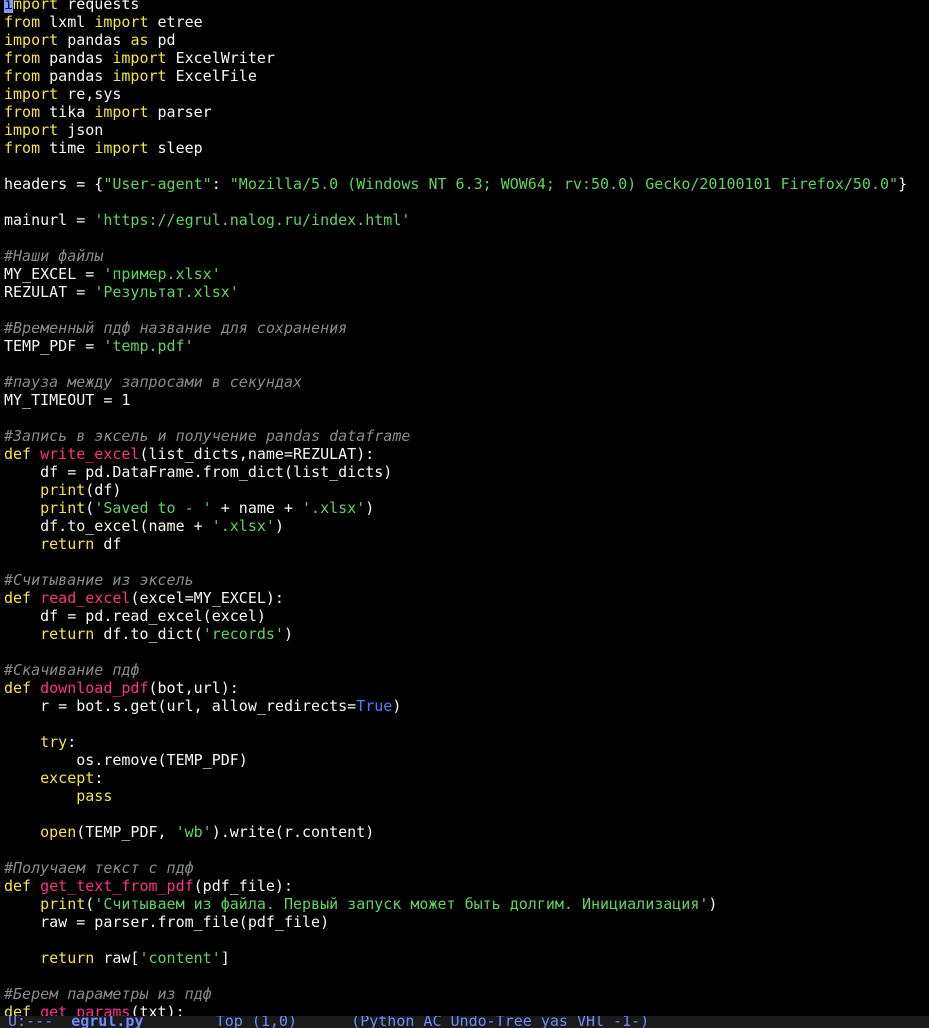  Describe the element at coordinates (153, 382) in the screenshot. I see `code-token: #пауза между запросами в секундах` at that location.